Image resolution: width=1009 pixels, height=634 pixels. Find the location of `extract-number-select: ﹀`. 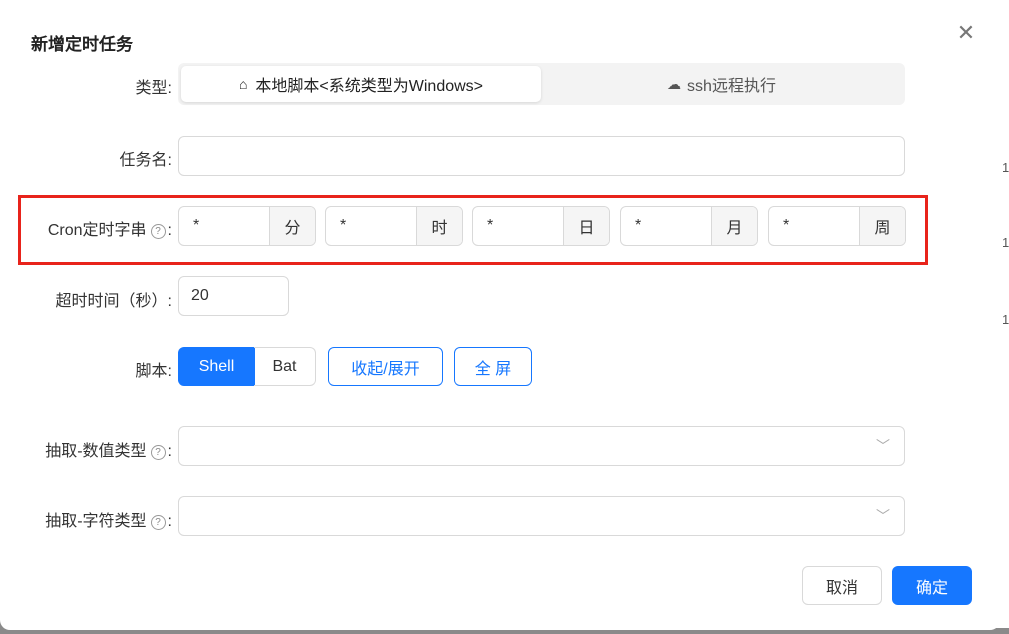

extract-number-select: ﹀ is located at coordinates (541, 446).